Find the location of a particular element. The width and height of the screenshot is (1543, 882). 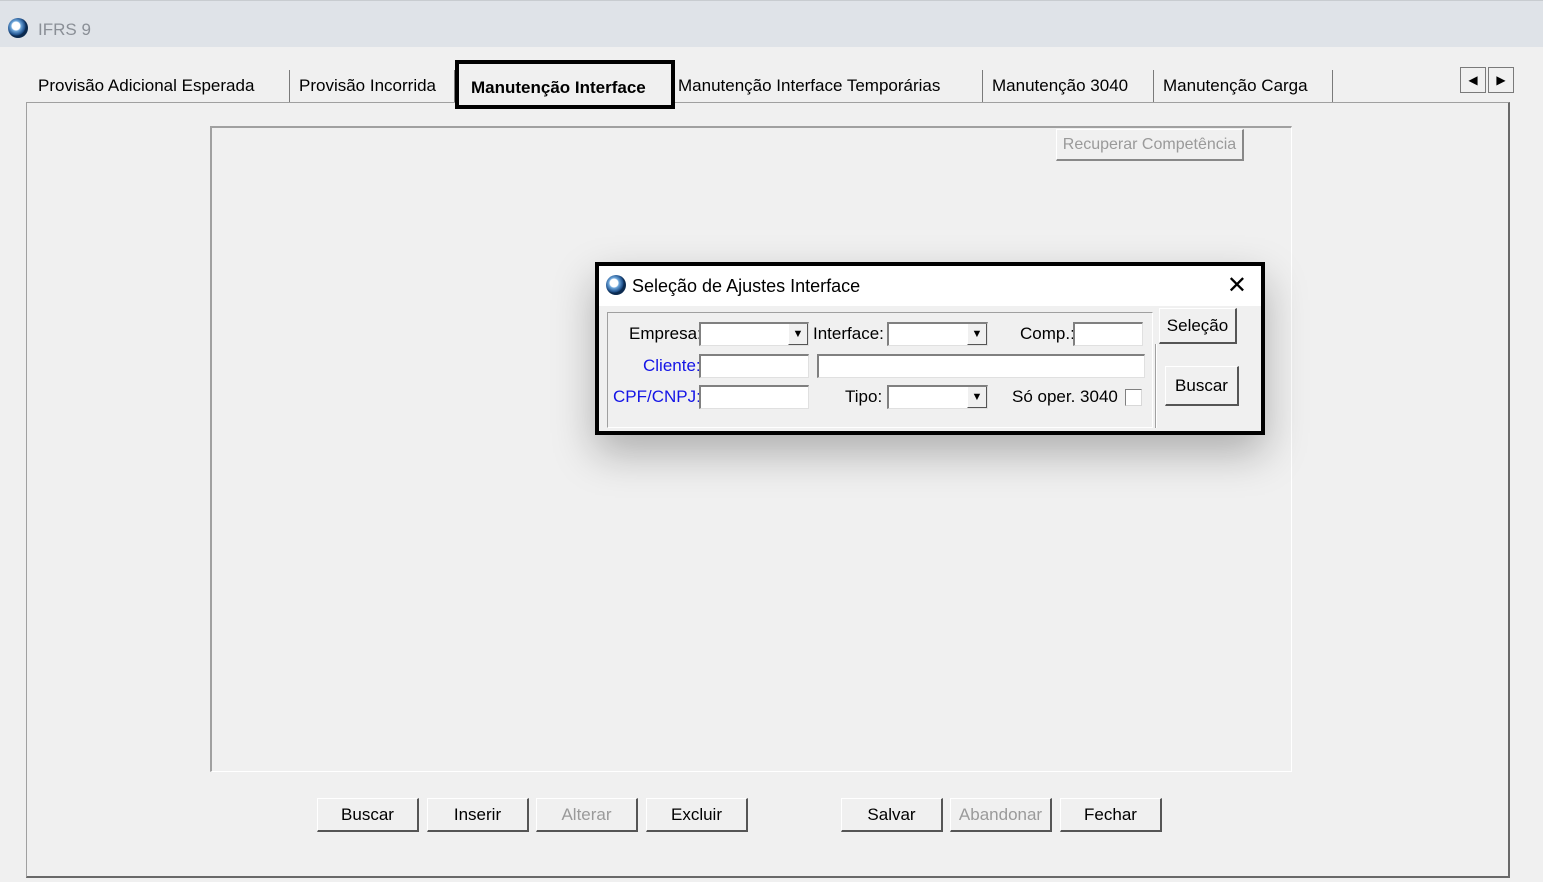

recuperar-competencia-button: Recuperar Competência is located at coordinates (1150, 145).